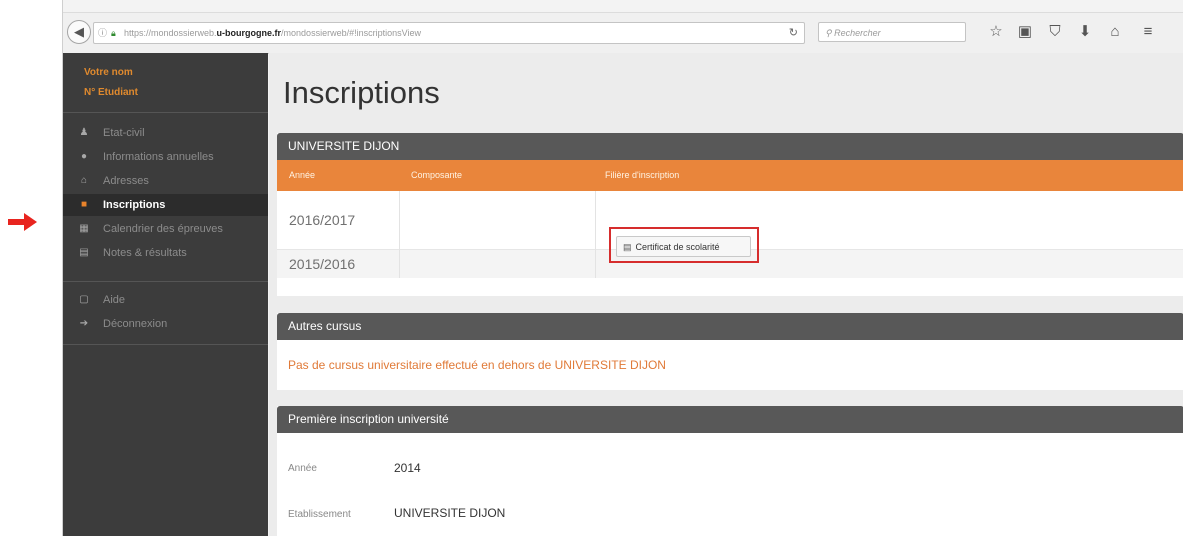  What do you see at coordinates (84, 252) in the screenshot?
I see `list-icon: ▤` at bounding box center [84, 252].